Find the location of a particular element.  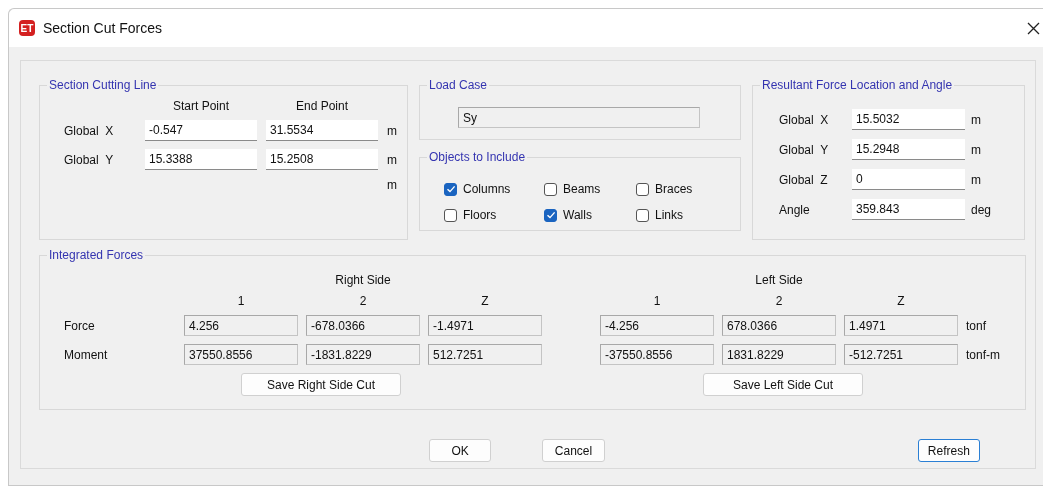

side-title: Right Side is located at coordinates (363, 280).